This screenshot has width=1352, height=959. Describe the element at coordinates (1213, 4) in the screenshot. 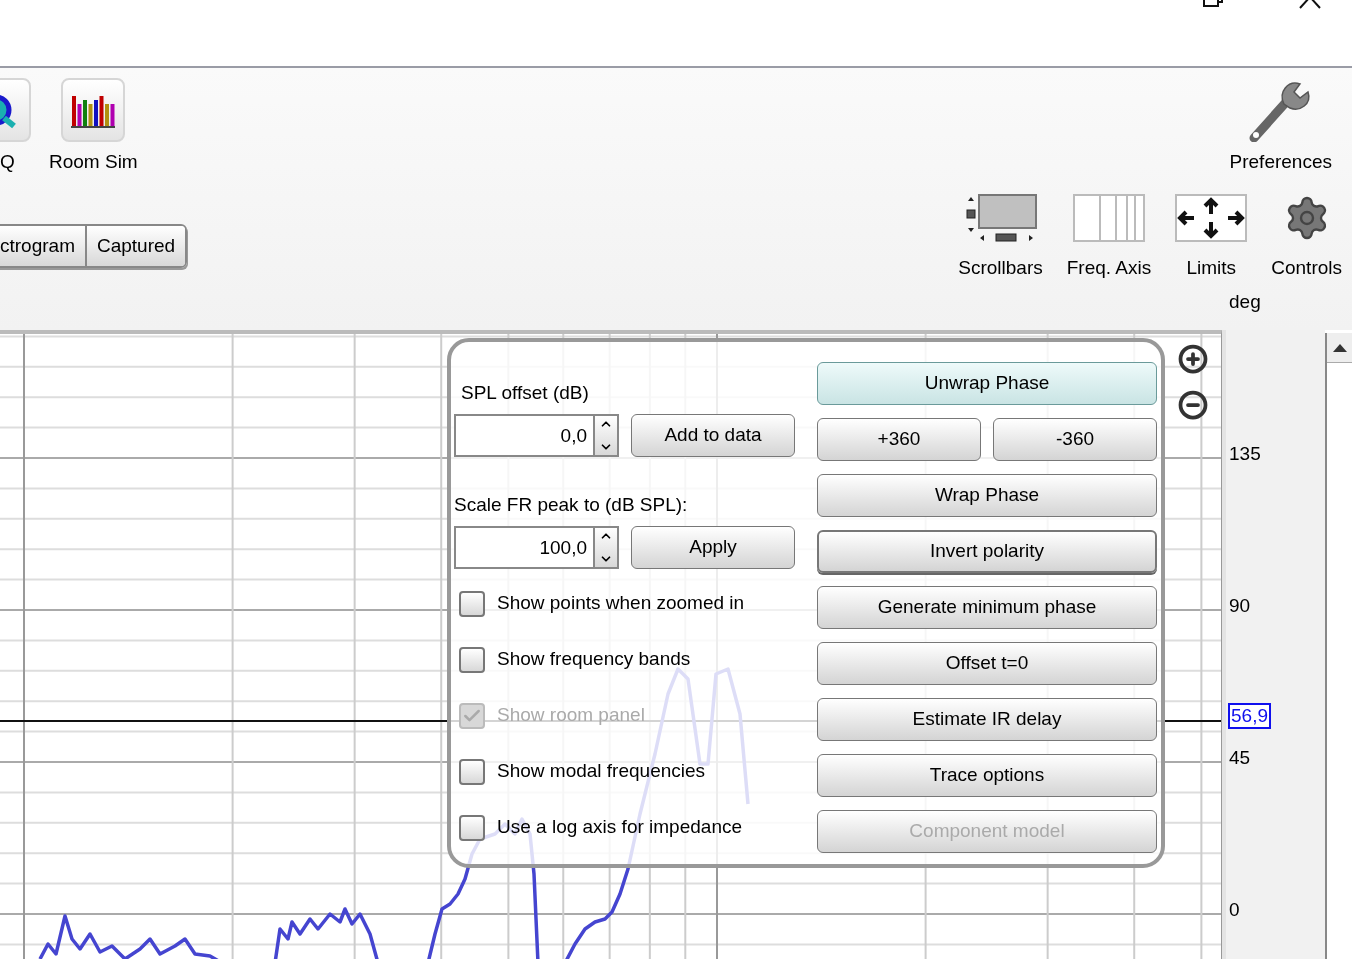

I see `restore-icon` at that location.